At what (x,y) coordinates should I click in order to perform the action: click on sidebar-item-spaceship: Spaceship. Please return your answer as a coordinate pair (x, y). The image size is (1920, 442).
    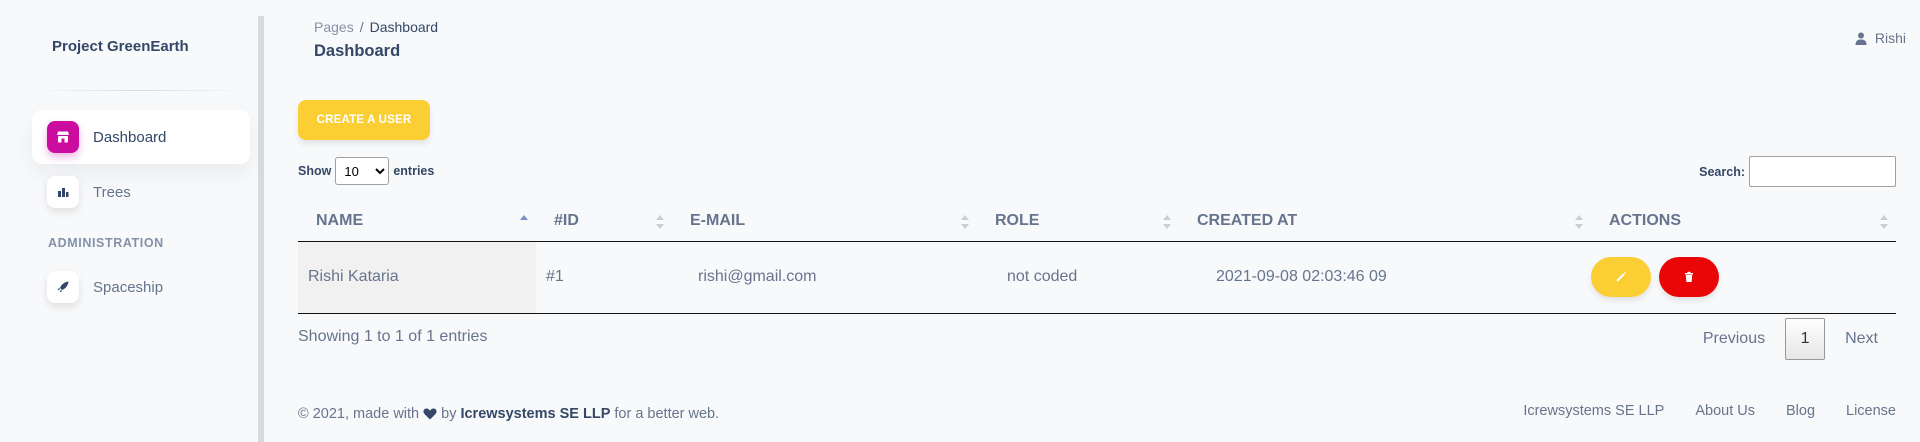
    Looking at the image, I should click on (141, 287).